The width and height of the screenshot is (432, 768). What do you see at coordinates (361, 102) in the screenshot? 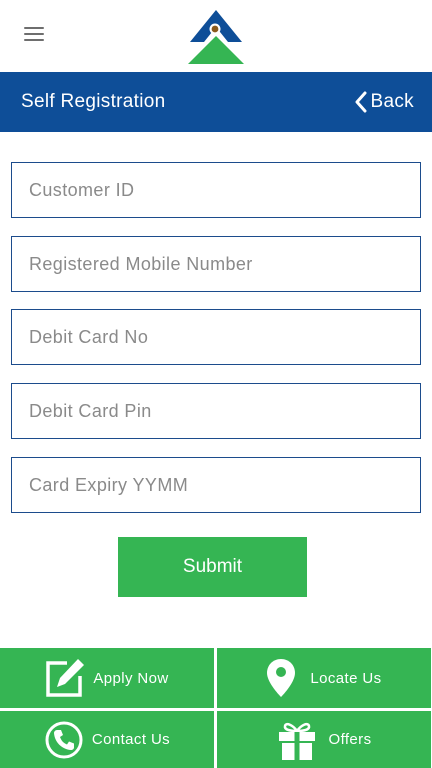
I see `chevron-left-icon` at bounding box center [361, 102].